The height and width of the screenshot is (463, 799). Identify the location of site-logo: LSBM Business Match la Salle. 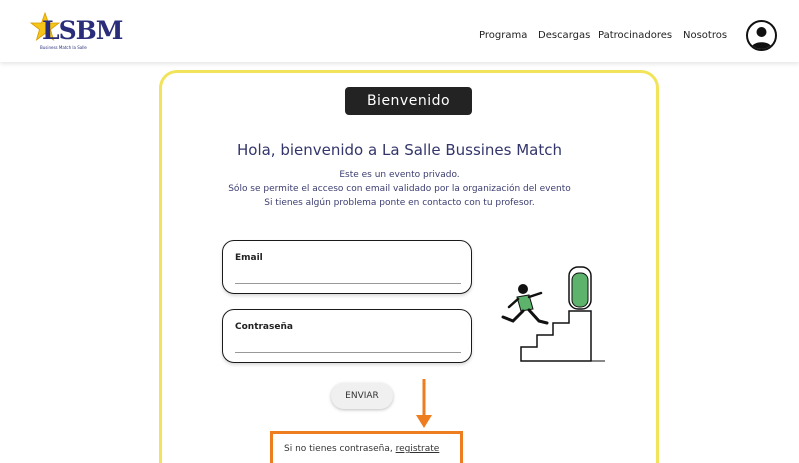
(78, 32).